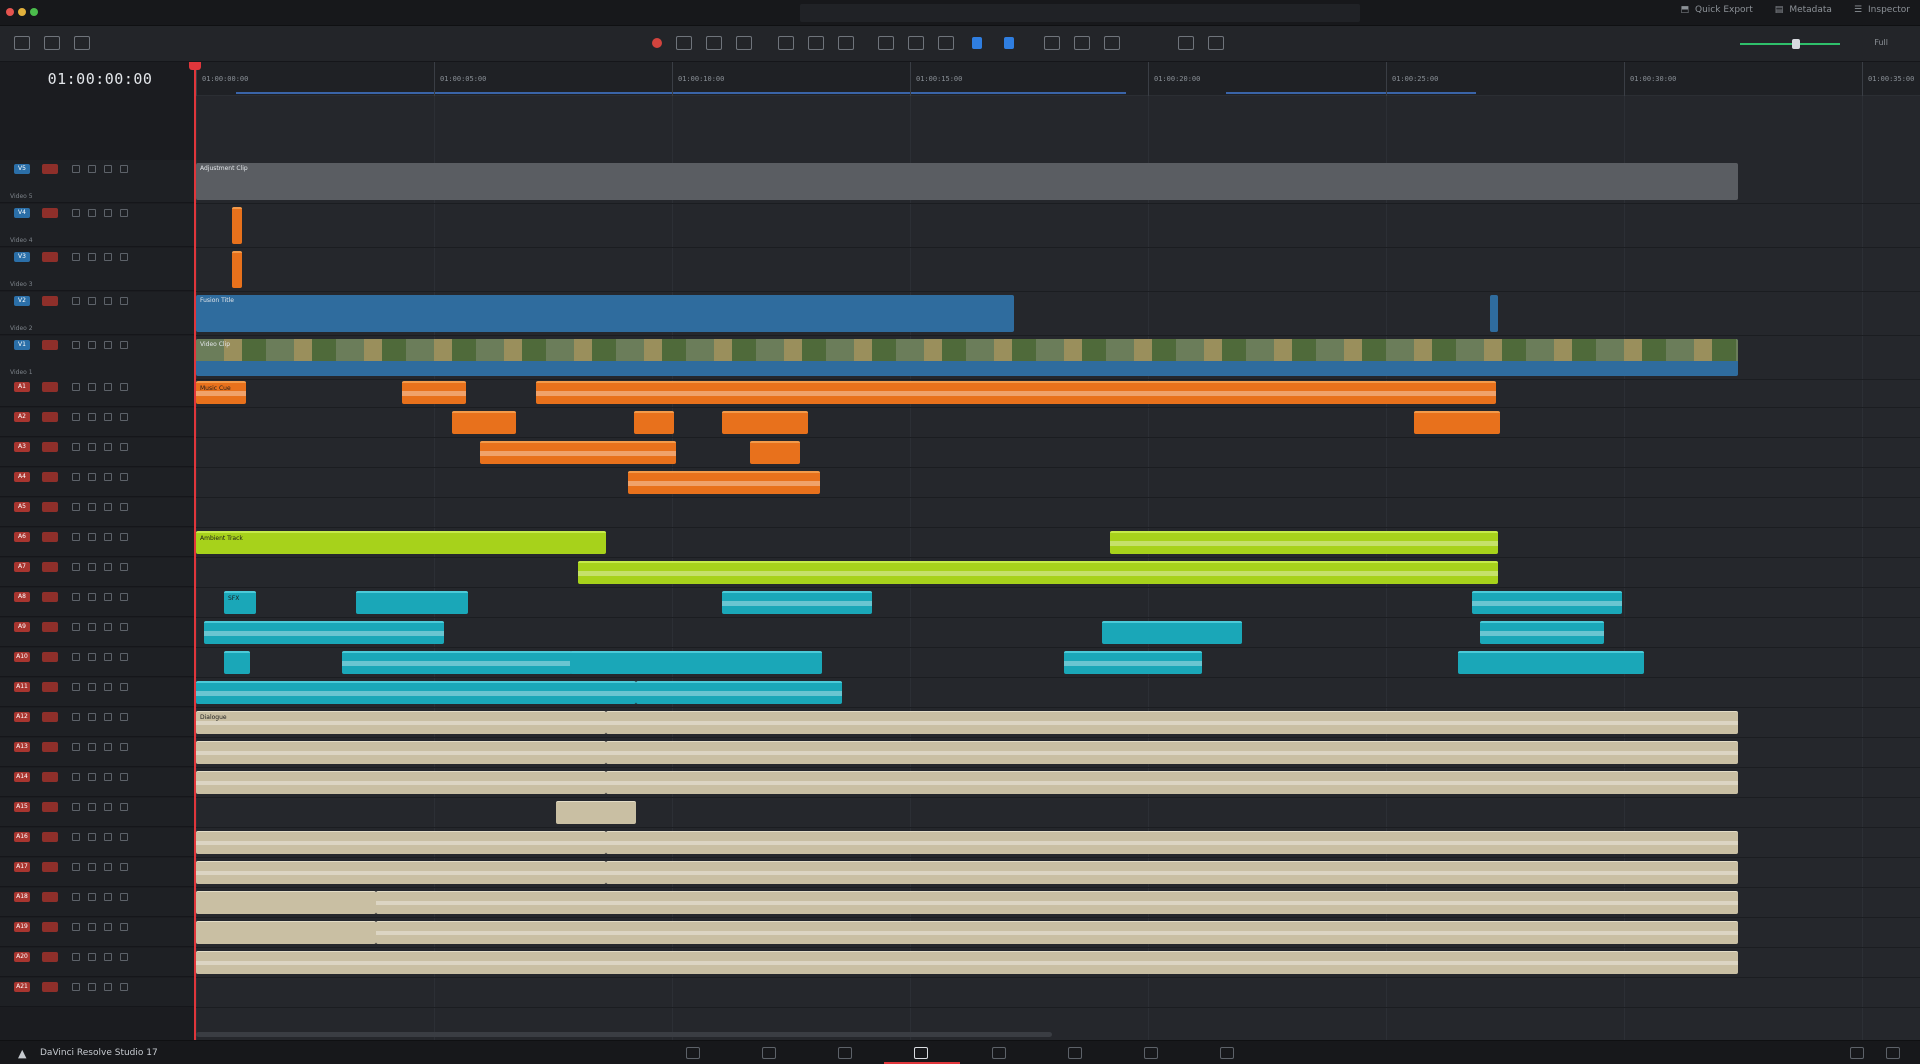 The height and width of the screenshot is (1064, 1920). What do you see at coordinates (684, 43) in the screenshot?
I see `trim-tool-icon` at bounding box center [684, 43].